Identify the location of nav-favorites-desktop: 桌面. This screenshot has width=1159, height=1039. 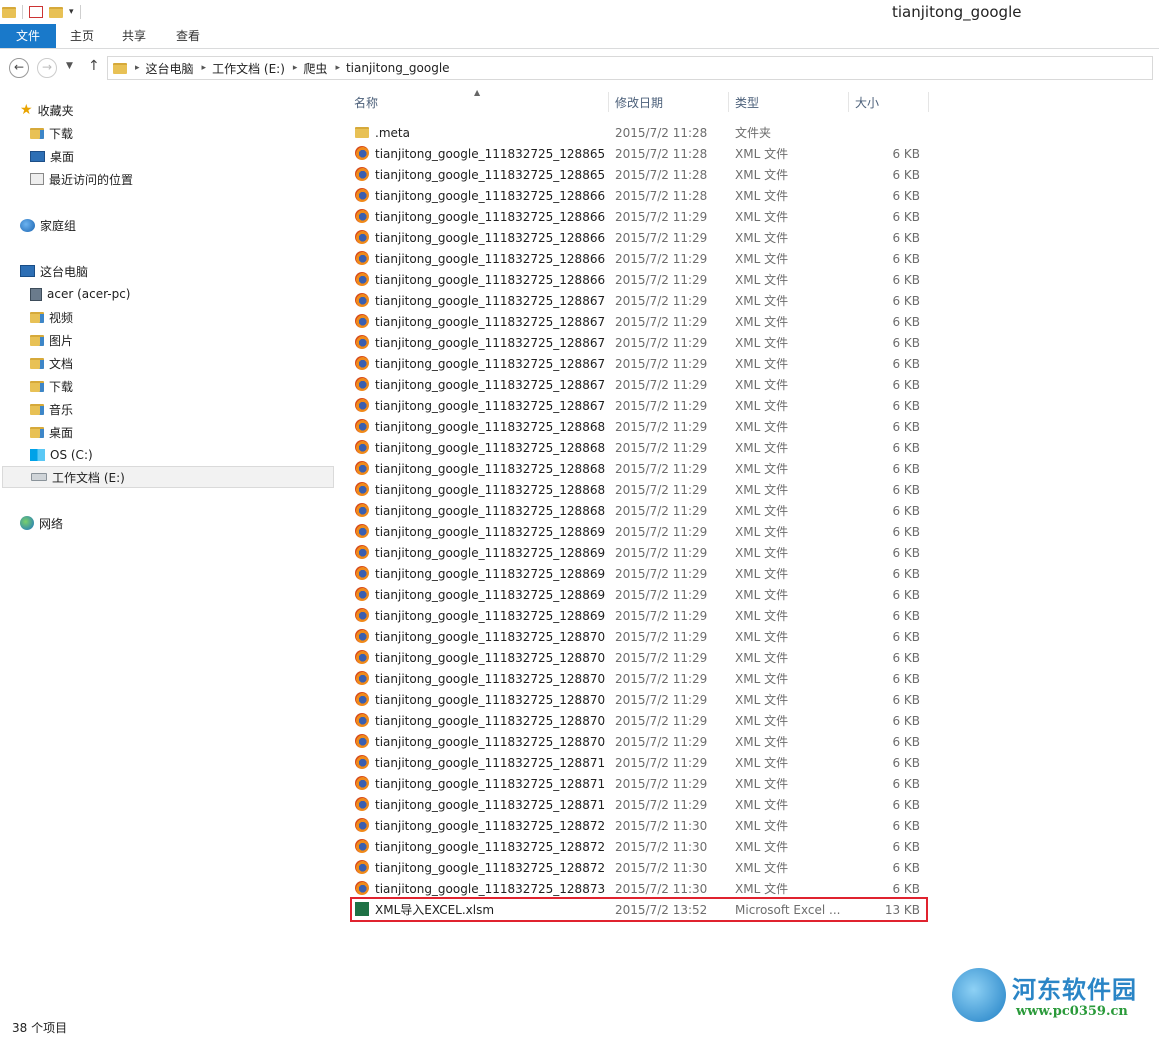
(52, 156).